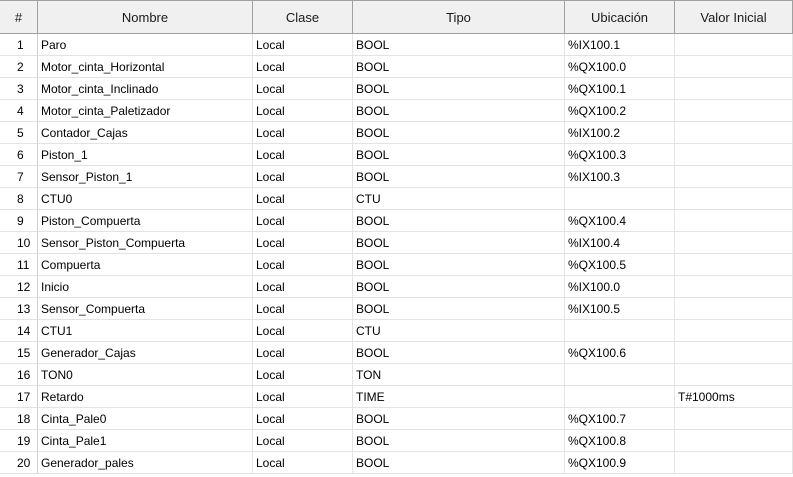  I want to click on cell-nombre: Sensor_Piston_1, so click(145, 177).